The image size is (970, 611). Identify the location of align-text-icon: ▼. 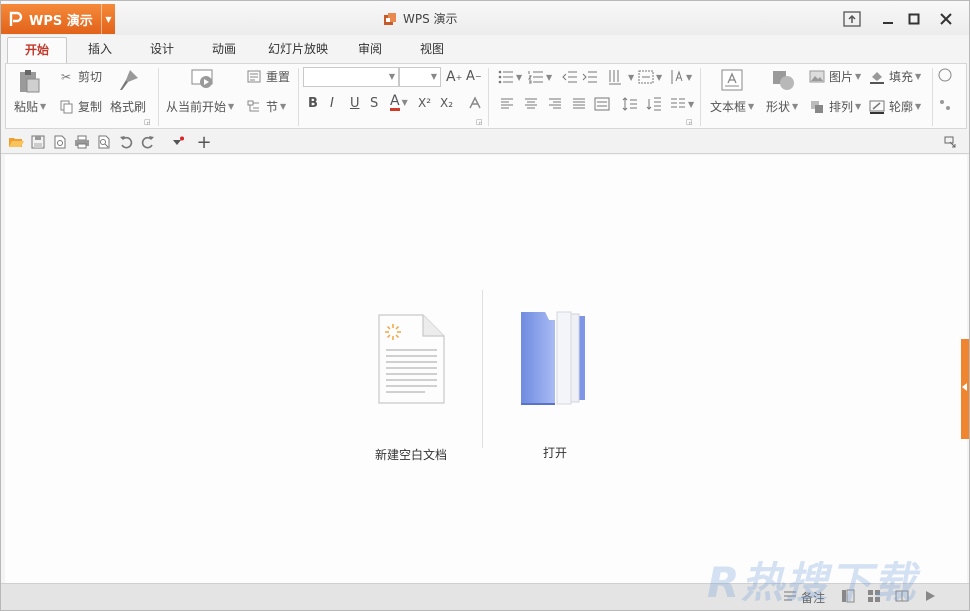
(650, 77).